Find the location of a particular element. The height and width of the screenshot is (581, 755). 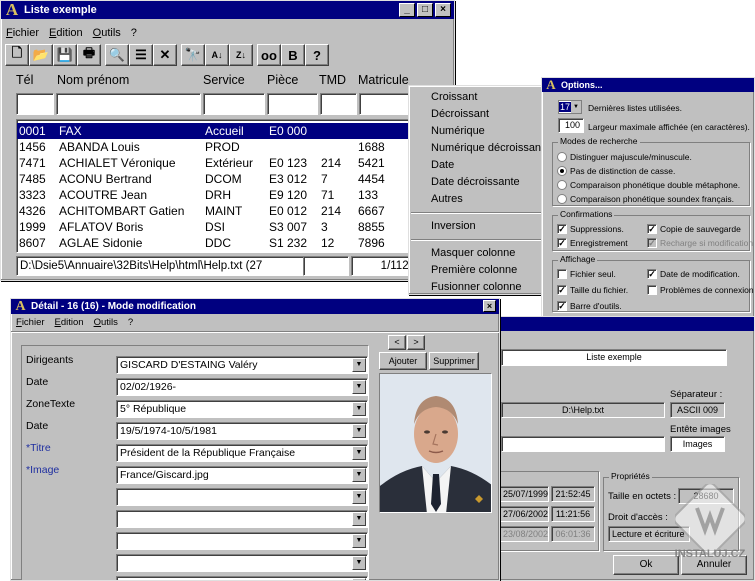

table-row: 8607 AGLAE Sidonie DDC S1 232 12 7896 is located at coordinates (216, 243).